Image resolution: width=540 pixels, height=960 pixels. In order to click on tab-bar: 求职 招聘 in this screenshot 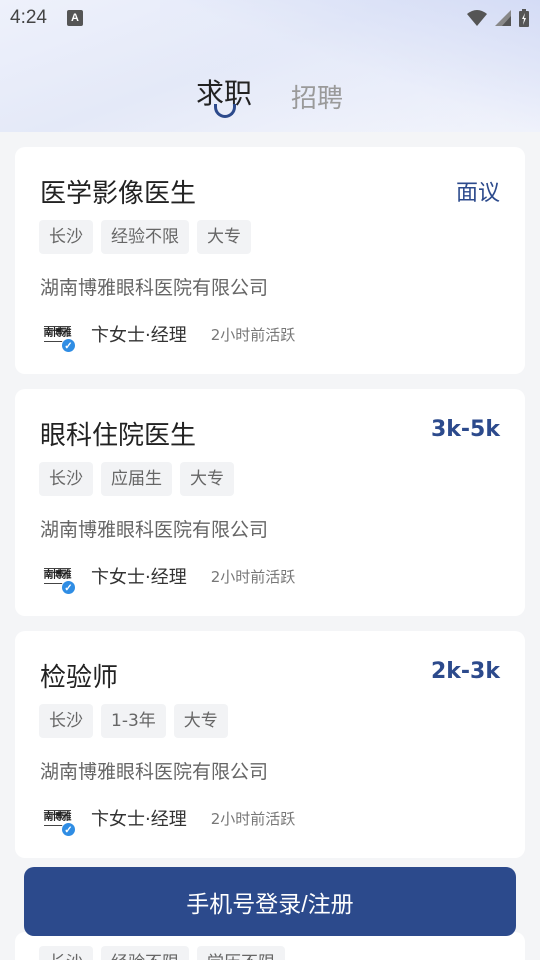, I will do `click(270, 100)`.